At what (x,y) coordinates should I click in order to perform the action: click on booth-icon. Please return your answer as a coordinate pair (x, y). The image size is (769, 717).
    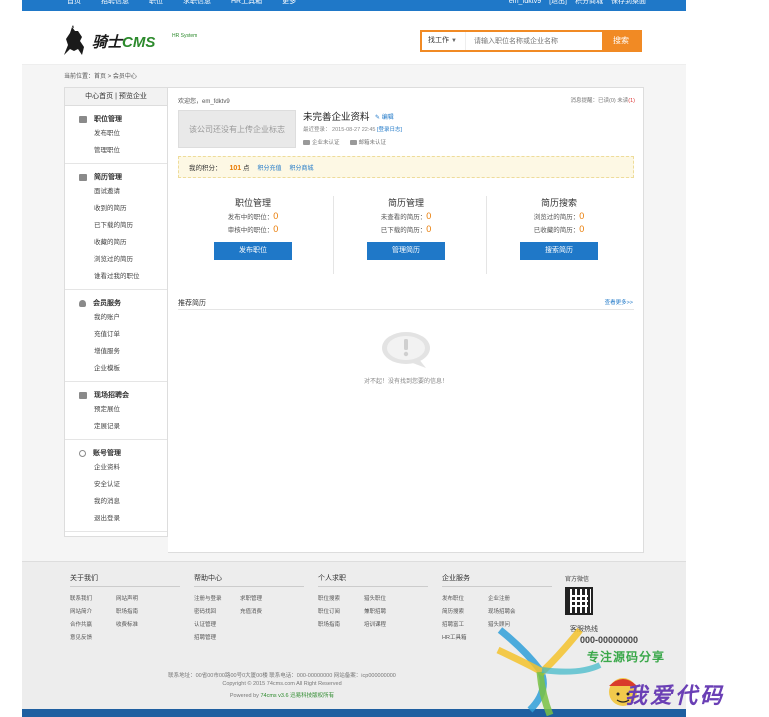
    Looking at the image, I should click on (83, 395).